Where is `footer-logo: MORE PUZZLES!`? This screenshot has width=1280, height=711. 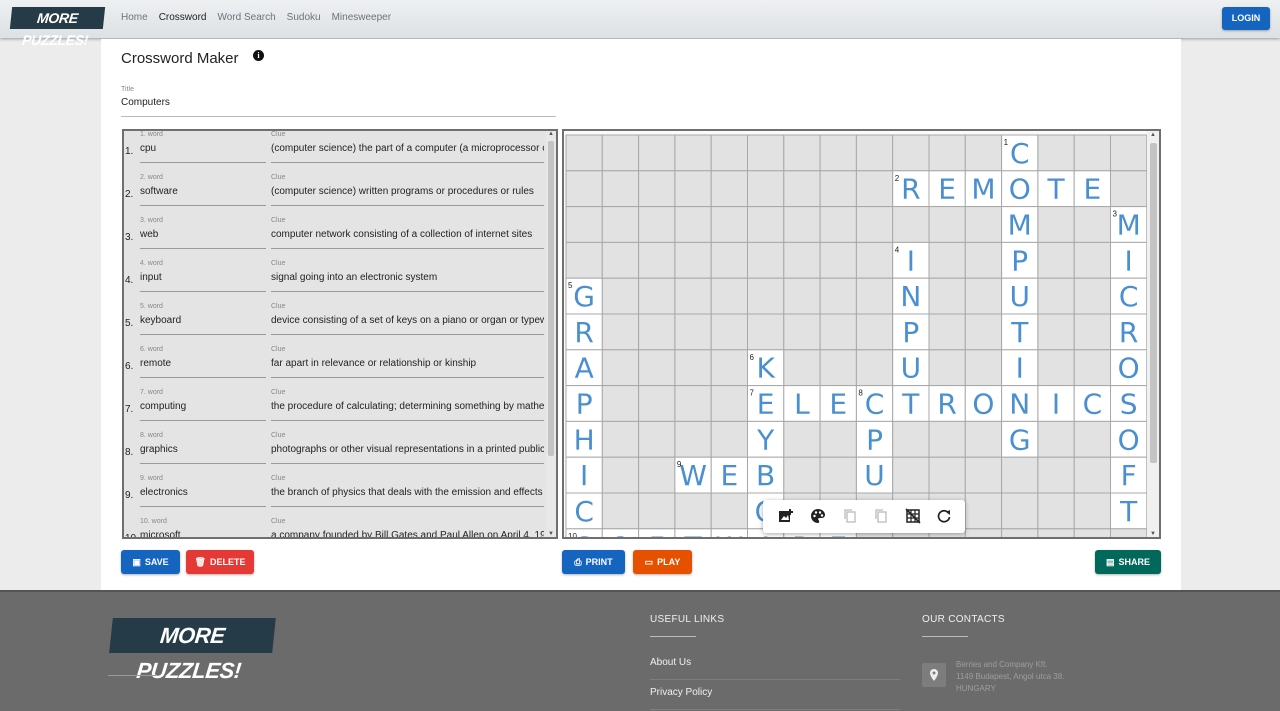 footer-logo: MORE PUZZLES! is located at coordinates (192, 650).